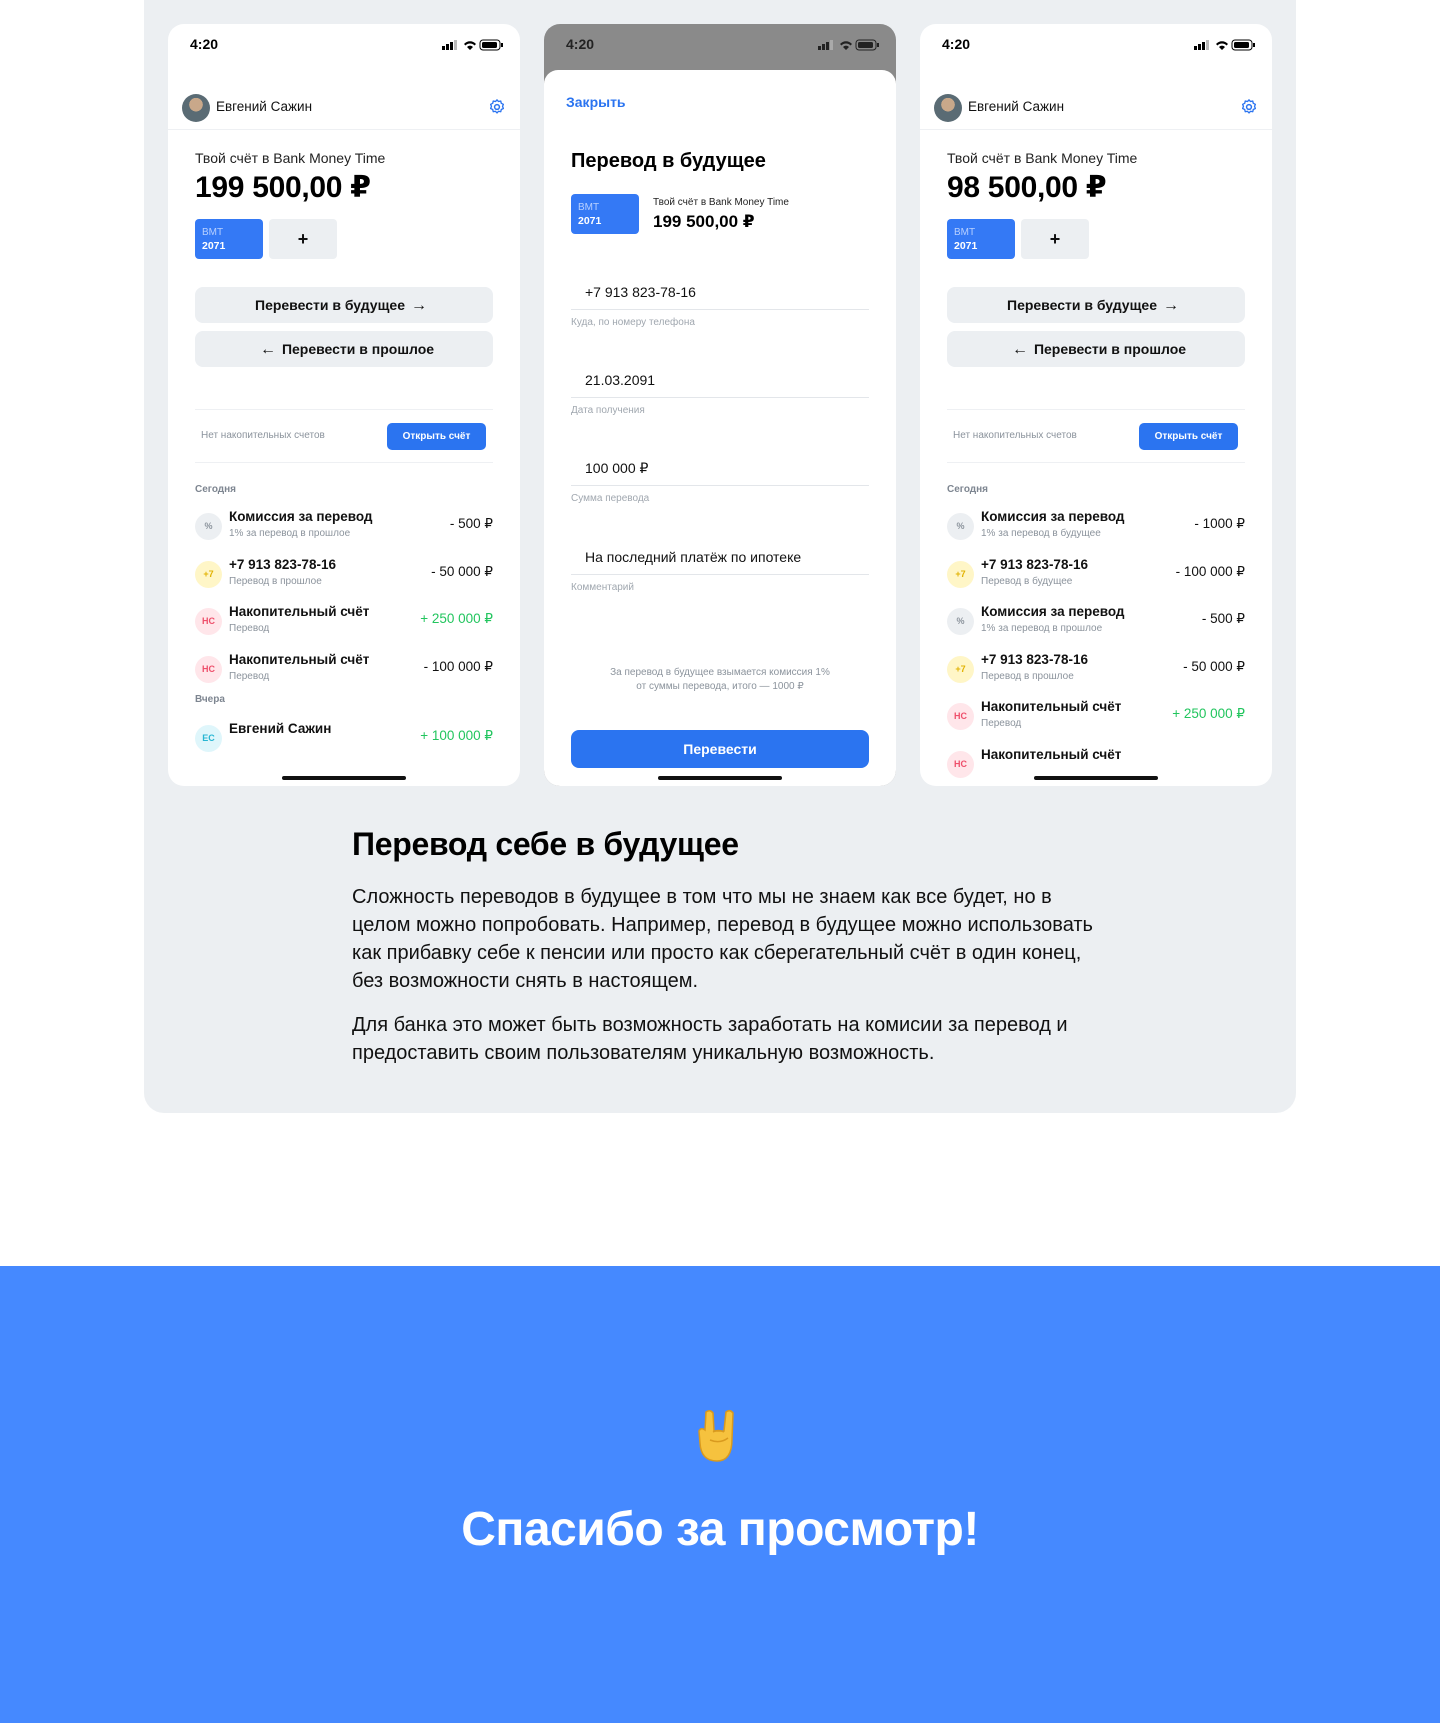 This screenshot has height=1723, width=1440. Describe the element at coordinates (210, 699) in the screenshot. I see `section-yesterday: Вчера` at that location.